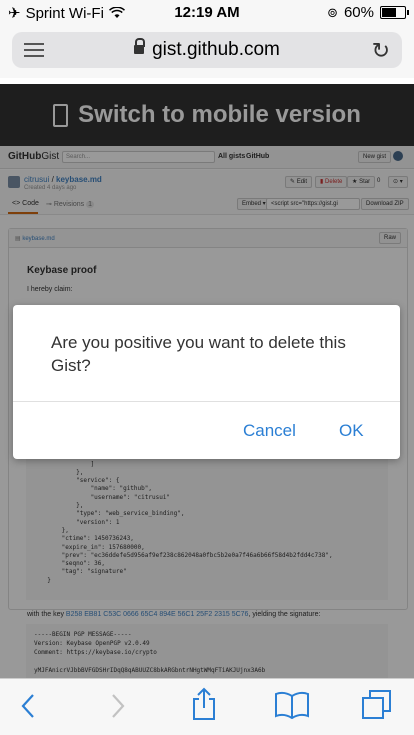 The height and width of the screenshot is (735, 414). What do you see at coordinates (394, 12) in the screenshot?
I see `battery-icon` at bounding box center [394, 12].